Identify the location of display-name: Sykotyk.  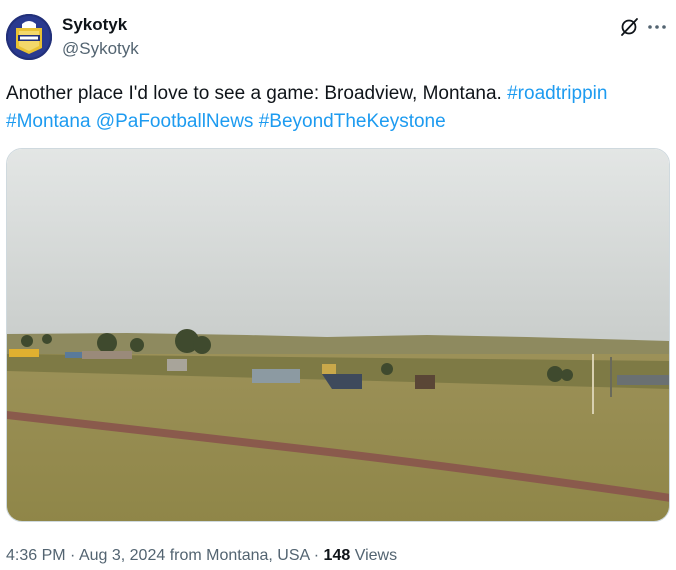
(100, 25).